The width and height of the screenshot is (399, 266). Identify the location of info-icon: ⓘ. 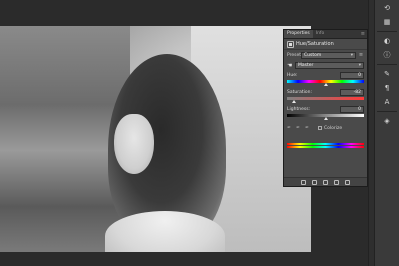
(387, 55).